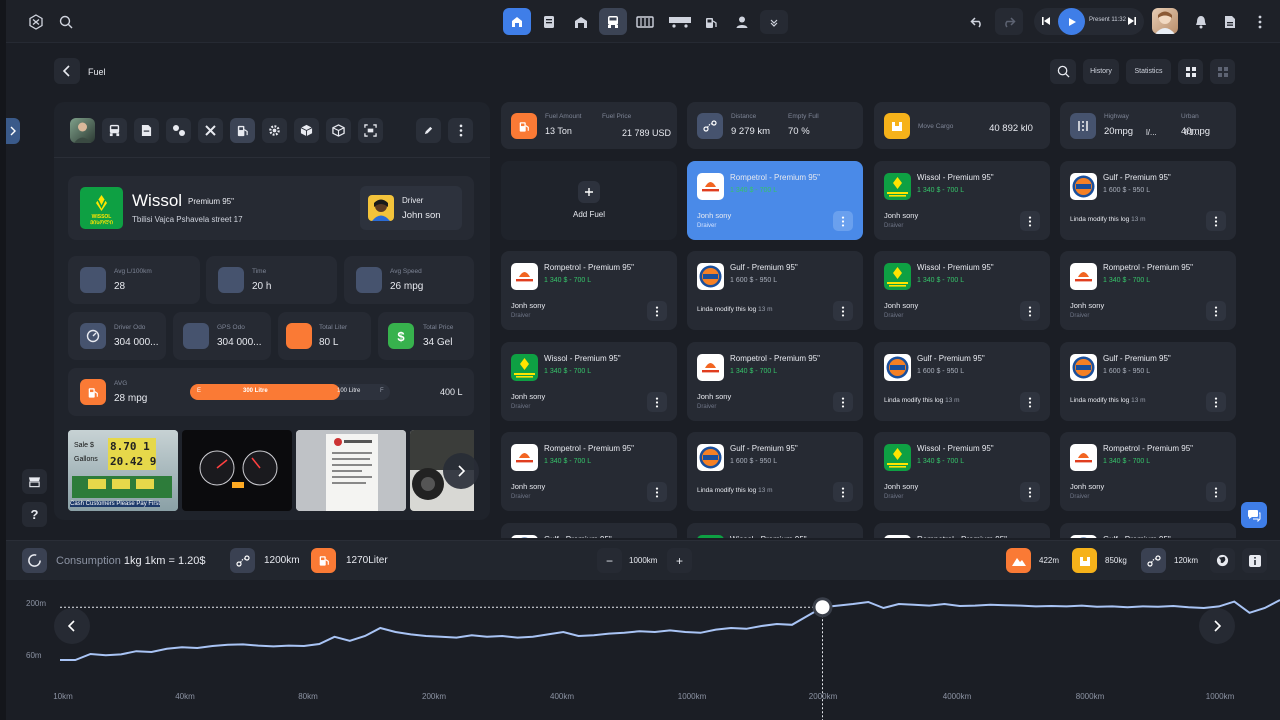  Describe the element at coordinates (645, 21) in the screenshot. I see `container-icon` at that location.